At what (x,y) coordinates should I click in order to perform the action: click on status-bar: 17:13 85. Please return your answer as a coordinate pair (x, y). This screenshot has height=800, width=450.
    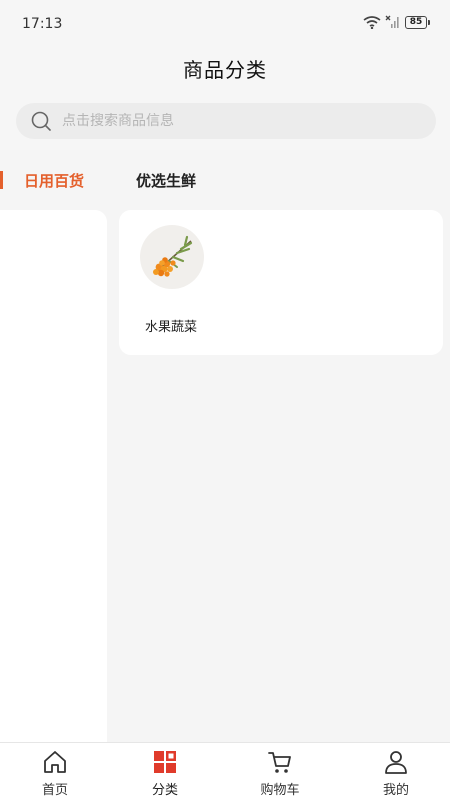
    Looking at the image, I should click on (225, 23).